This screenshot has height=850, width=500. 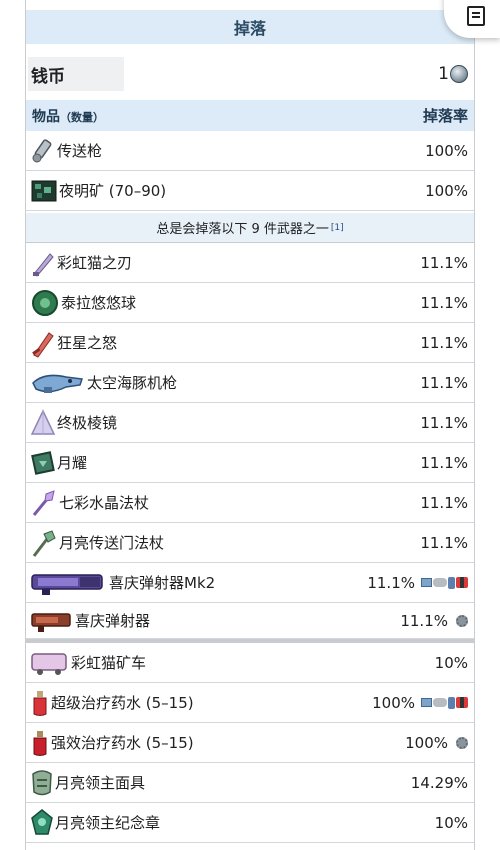 I want to click on table-row: 七彩水晶法杖 11.1%, so click(x=250, y=503).